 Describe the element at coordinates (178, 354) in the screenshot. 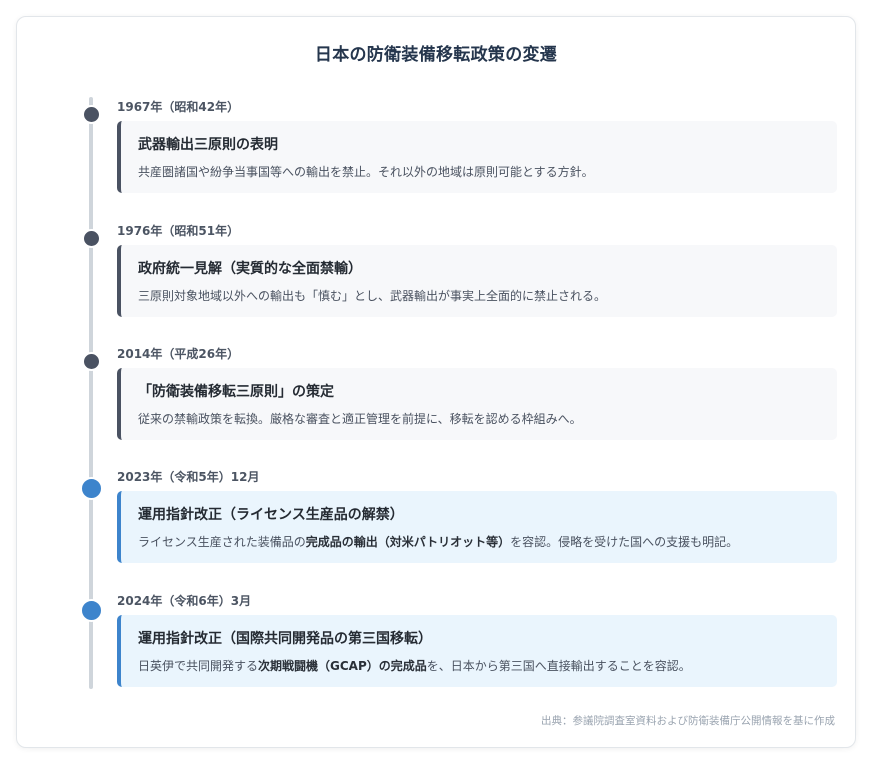

I see `event-date: 2014年（平成26年）` at that location.